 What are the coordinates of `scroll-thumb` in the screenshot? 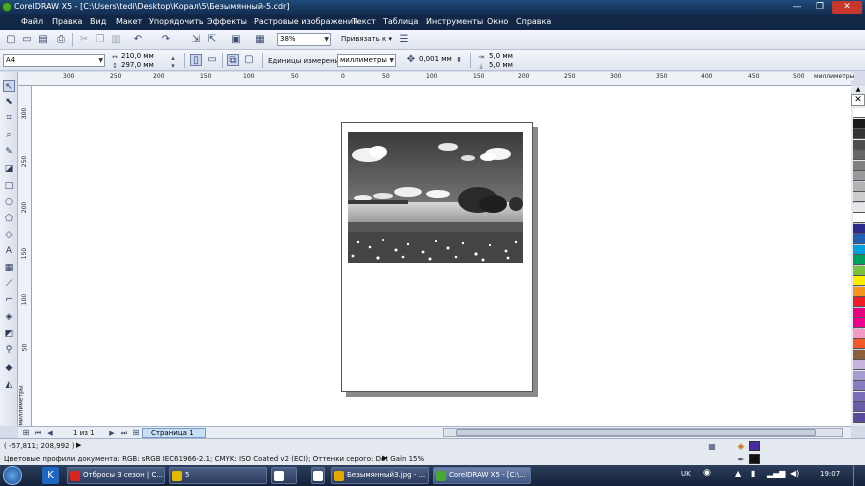 It's located at (636, 432).